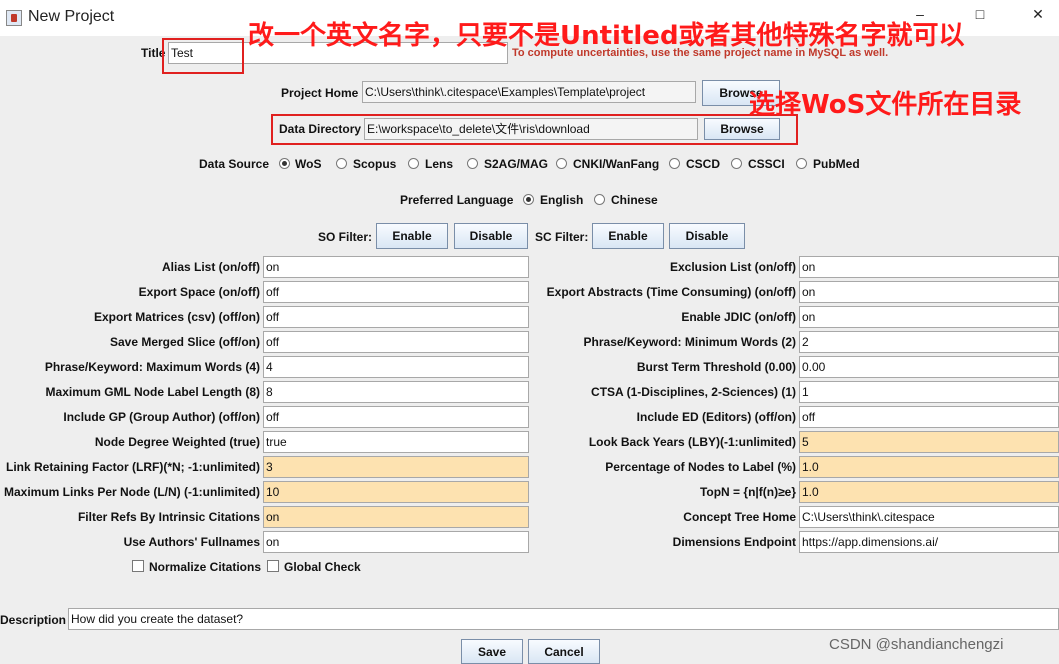 The height and width of the screenshot is (664, 1059). I want to click on right-param-label: Phrase/Keyword: Minimum Words (2), so click(689, 342).